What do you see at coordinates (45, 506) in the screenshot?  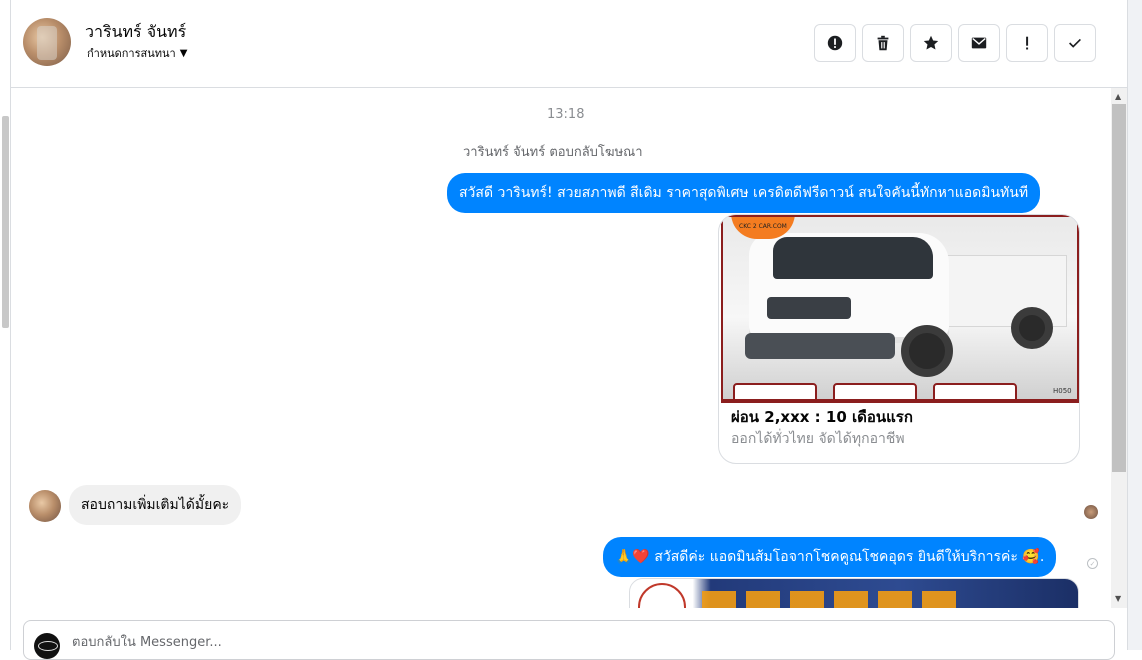 I see `sender-avatar` at bounding box center [45, 506].